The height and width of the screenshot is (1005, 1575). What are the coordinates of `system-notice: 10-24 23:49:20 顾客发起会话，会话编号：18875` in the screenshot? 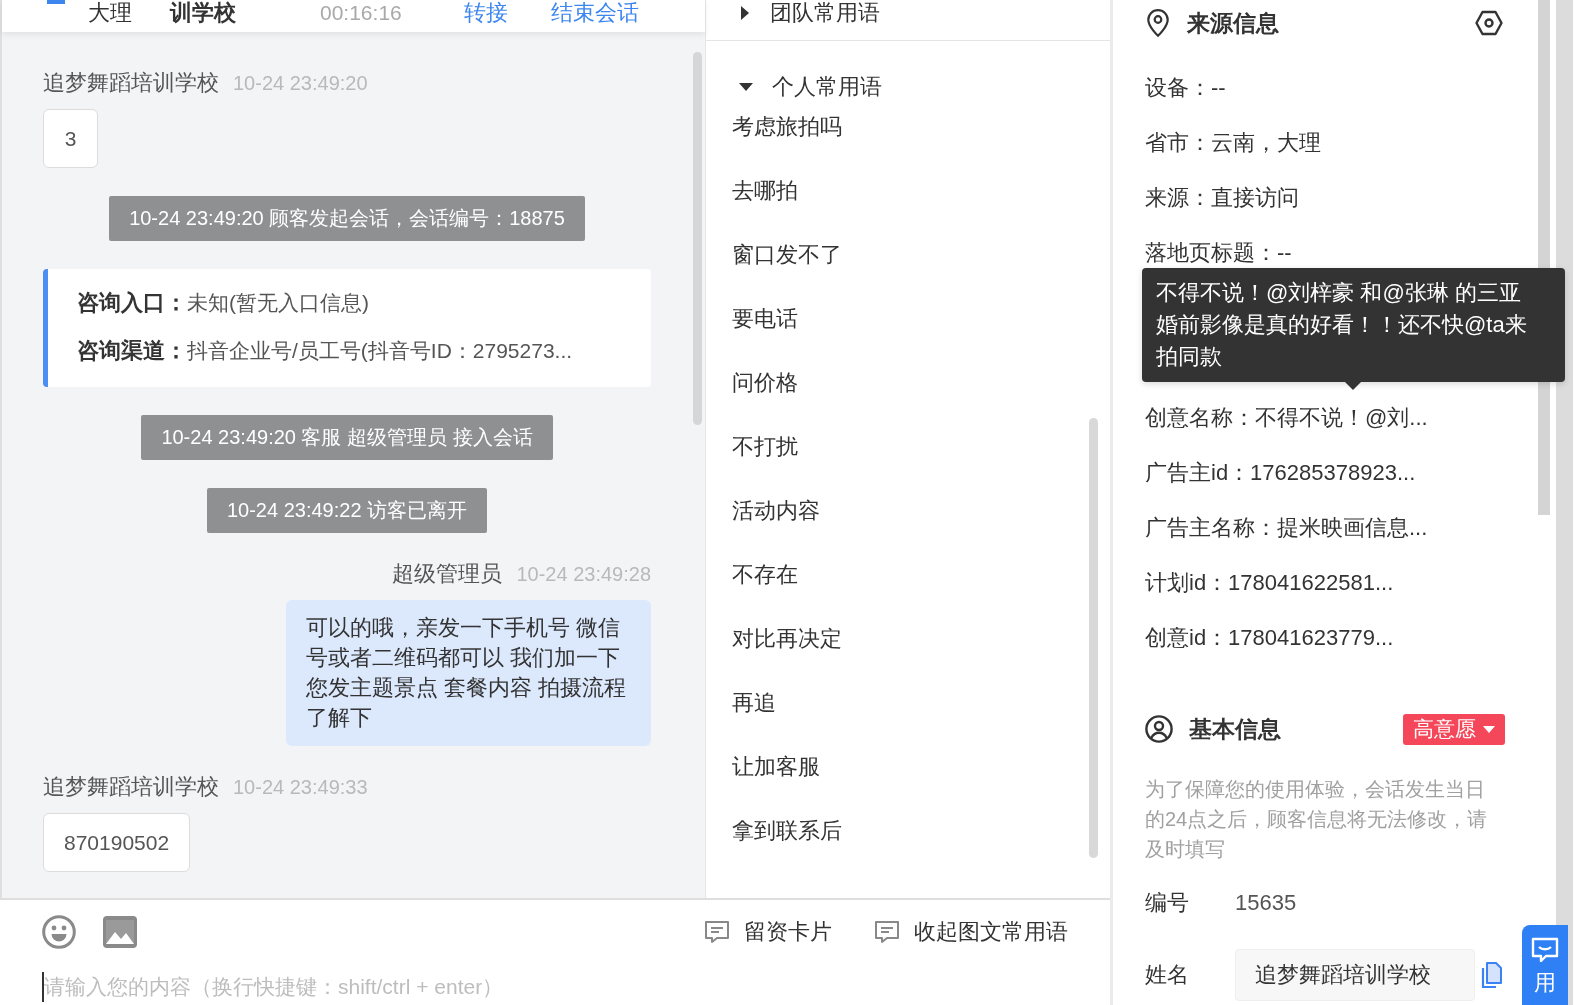 It's located at (347, 218).